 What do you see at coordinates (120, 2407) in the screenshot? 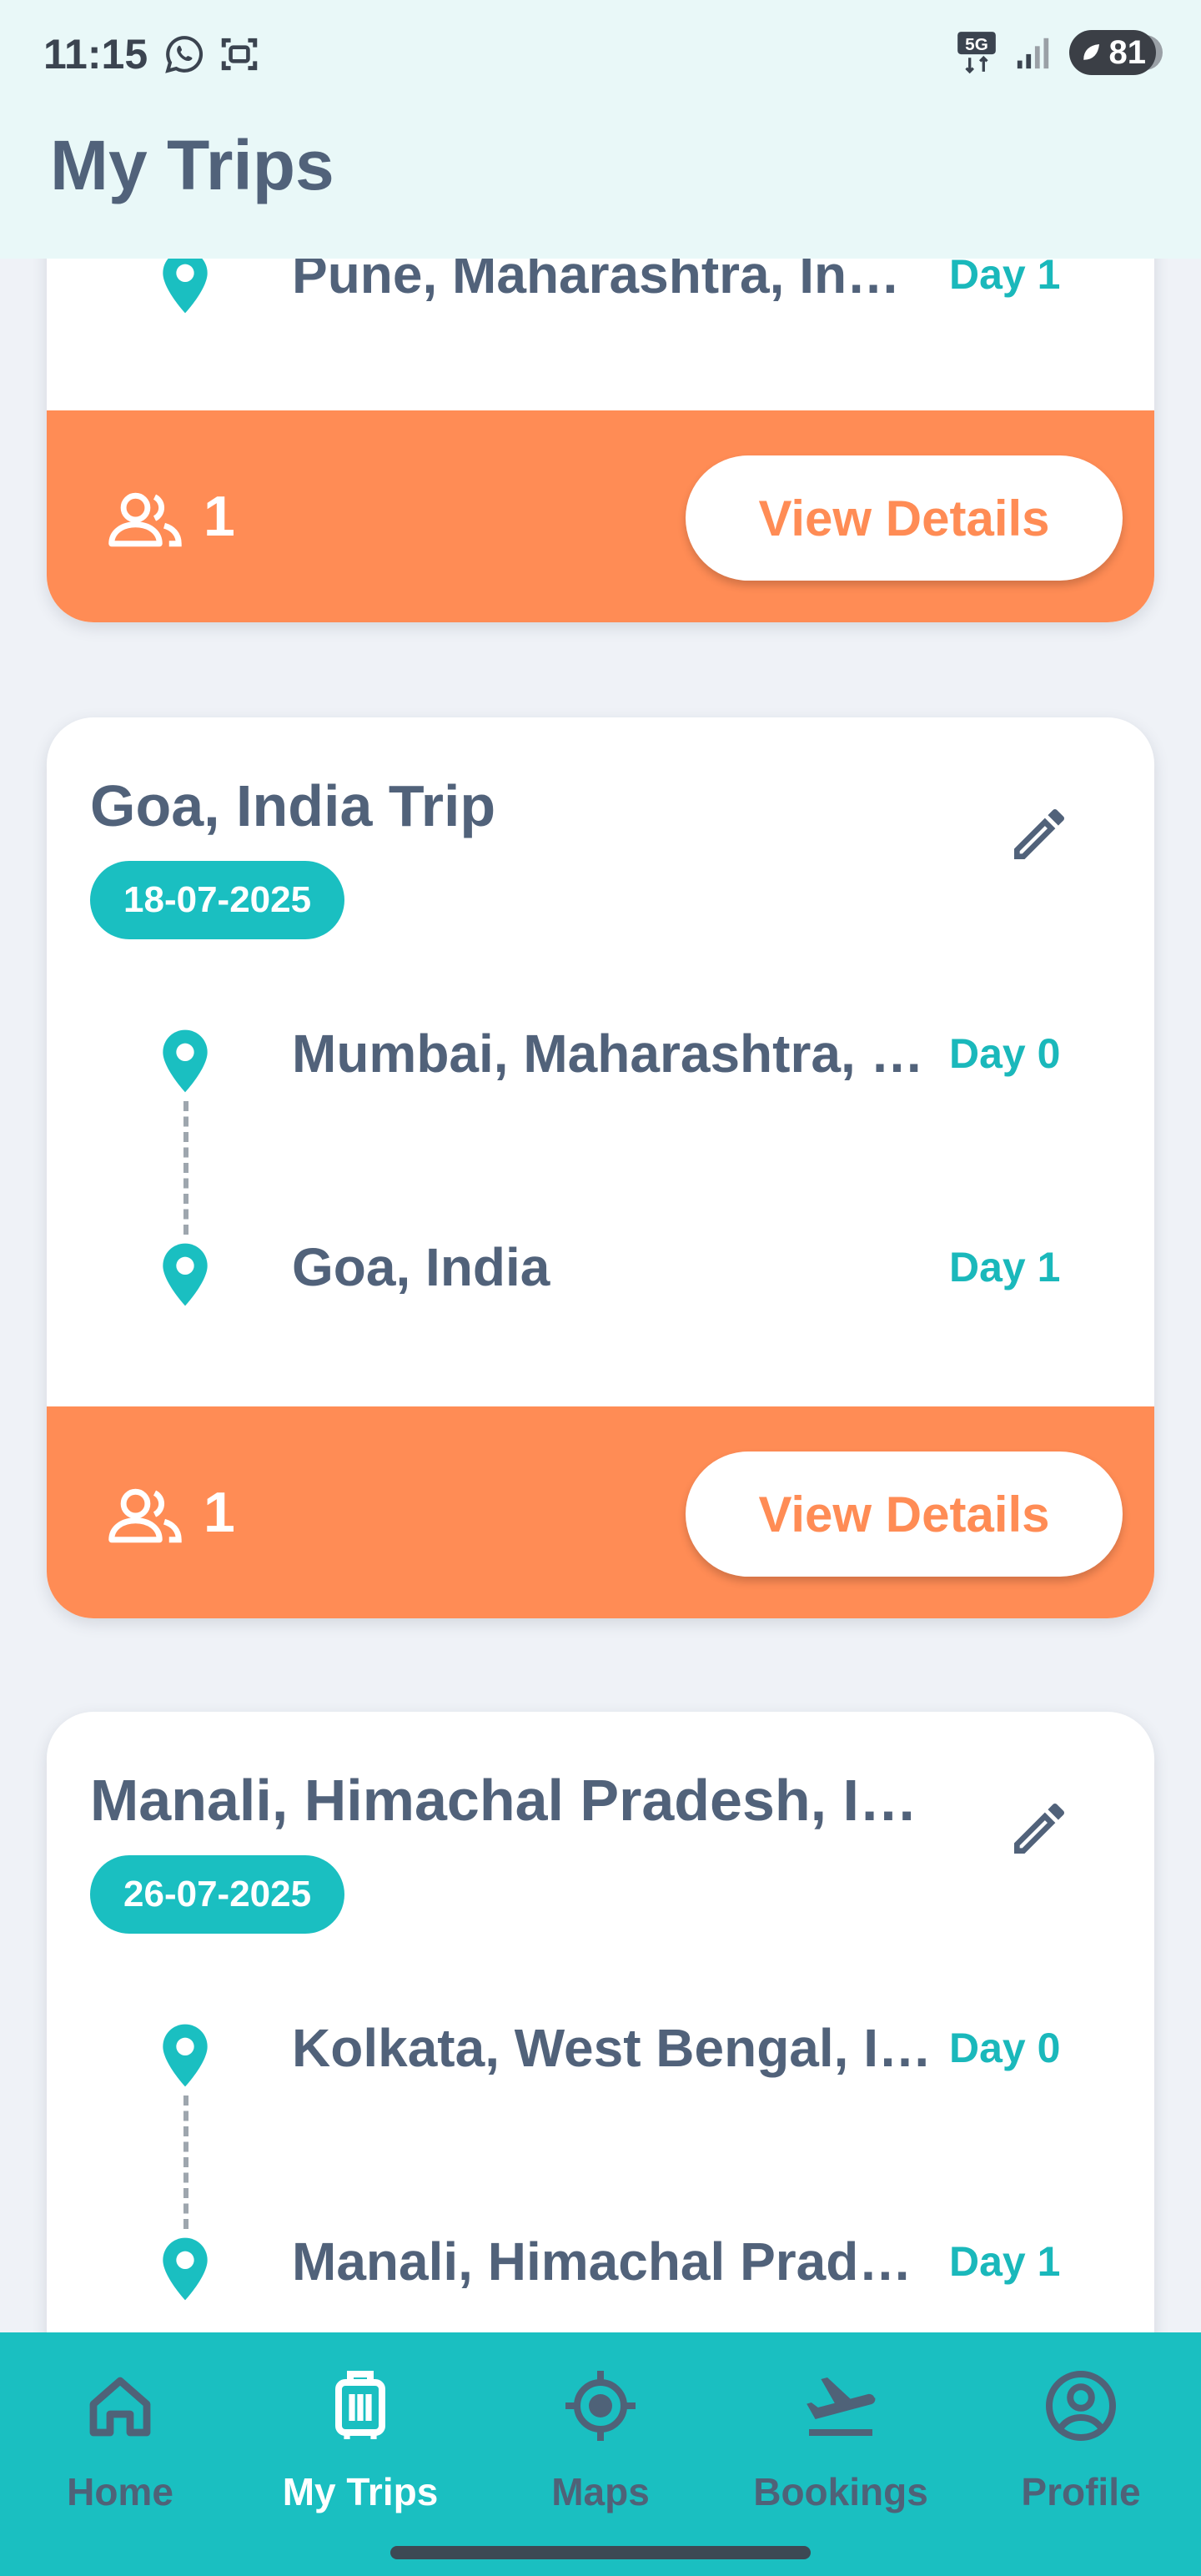
I see `home-icon` at bounding box center [120, 2407].